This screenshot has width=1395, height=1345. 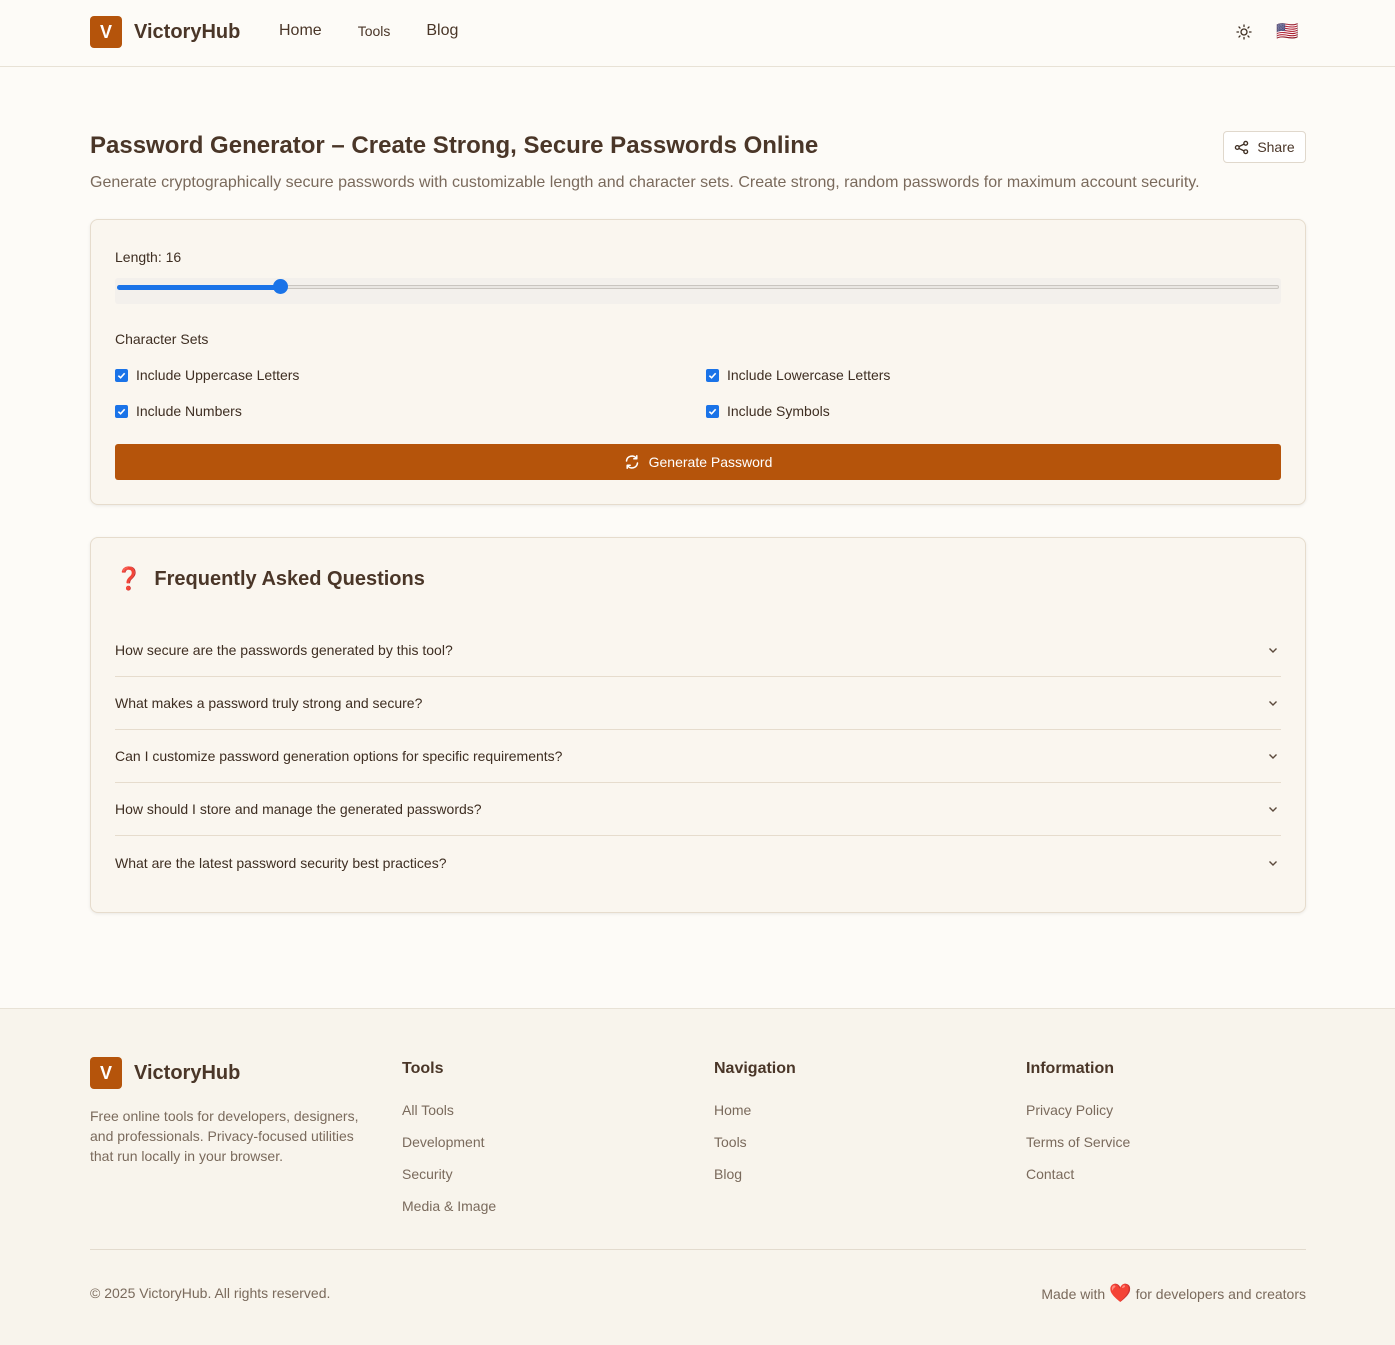 I want to click on made-with-note: Made with ❤️ for developers and creators, so click(x=1173, y=1293).